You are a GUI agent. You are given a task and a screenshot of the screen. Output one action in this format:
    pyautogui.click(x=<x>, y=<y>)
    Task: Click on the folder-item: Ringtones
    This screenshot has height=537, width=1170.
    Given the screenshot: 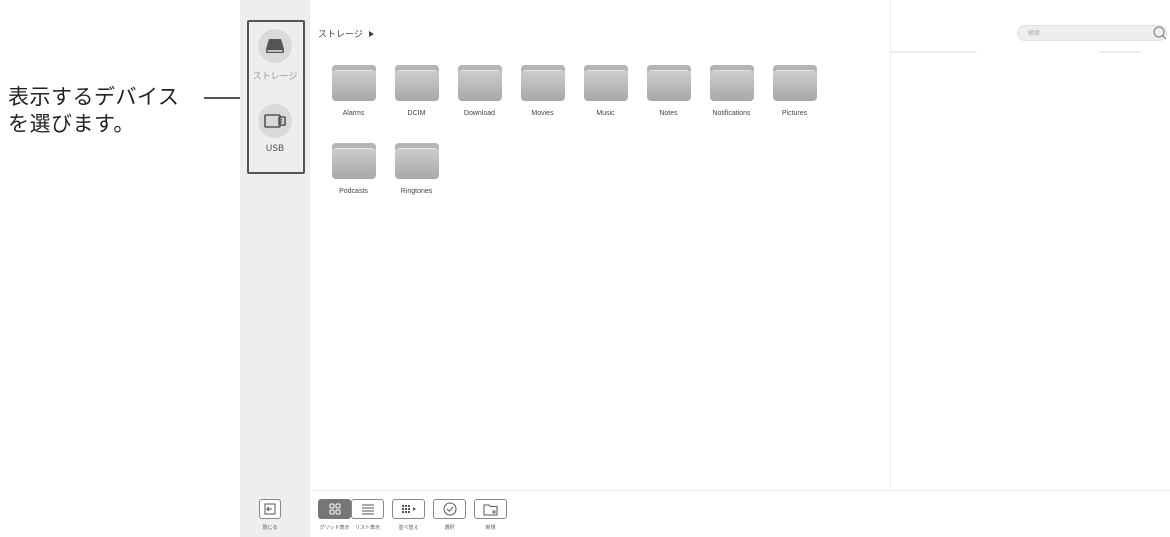 What is the action you would take?
    pyautogui.click(x=416, y=182)
    